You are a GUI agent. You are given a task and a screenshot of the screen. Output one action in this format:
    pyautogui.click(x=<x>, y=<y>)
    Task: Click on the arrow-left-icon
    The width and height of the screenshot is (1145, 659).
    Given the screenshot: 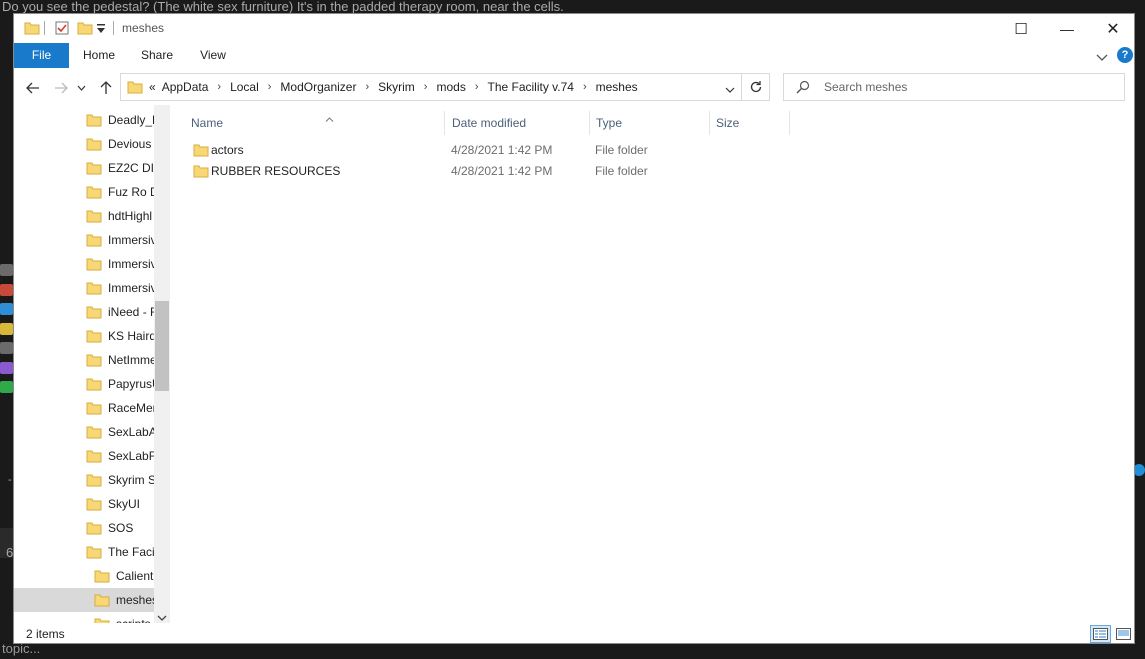 What is the action you would take?
    pyautogui.click(x=33, y=88)
    